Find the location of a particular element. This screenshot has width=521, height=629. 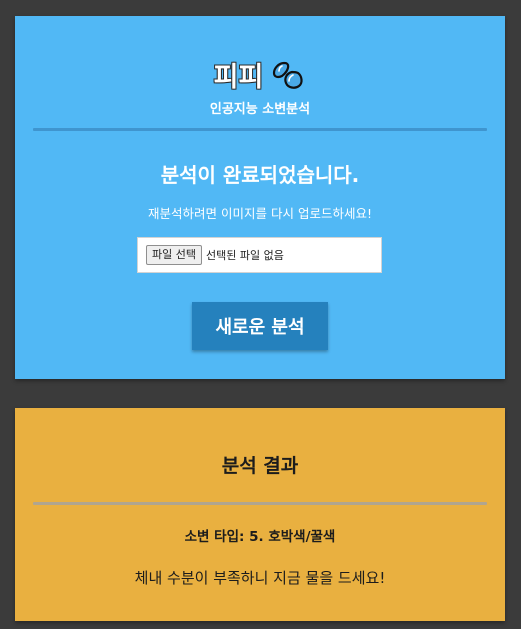

urine-type-text: 소변 타입: 5. 호박색/꿀색 is located at coordinates (260, 537).